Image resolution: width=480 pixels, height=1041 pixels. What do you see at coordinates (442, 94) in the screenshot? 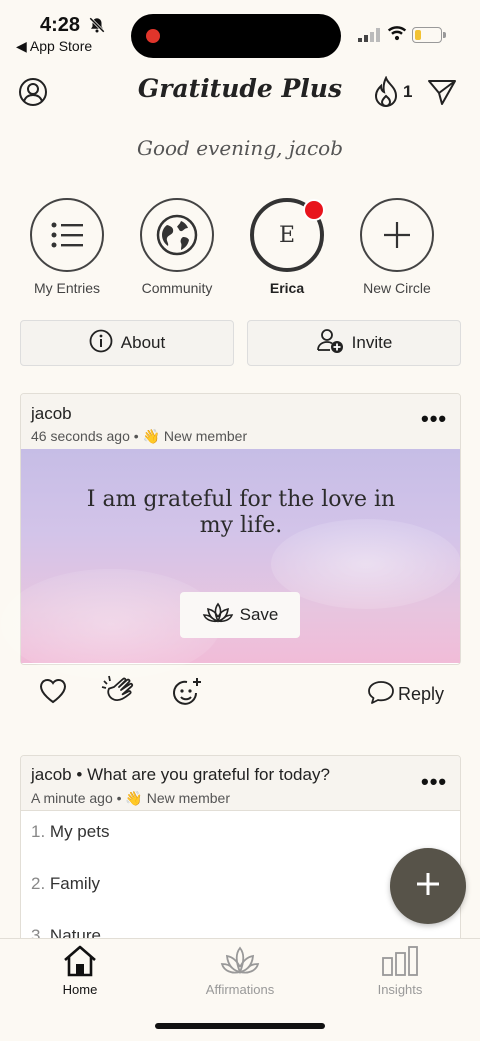
I see `send-icon` at bounding box center [442, 94].